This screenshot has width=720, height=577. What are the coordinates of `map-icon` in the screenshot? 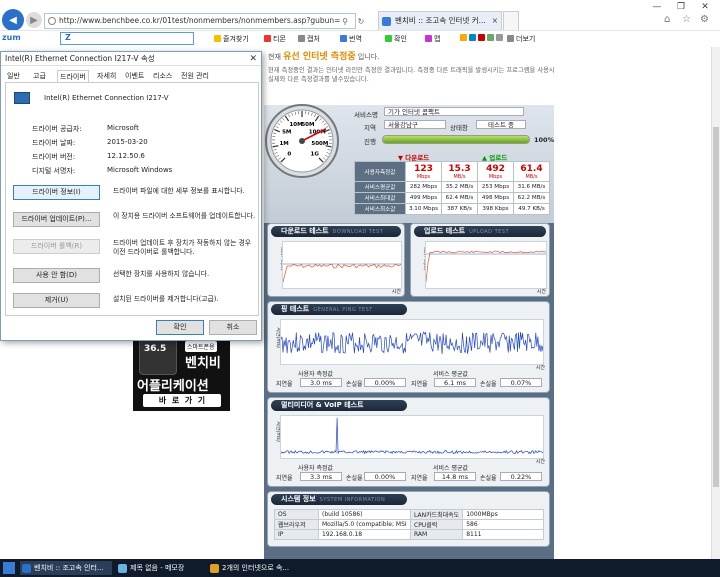 It's located at (428, 38).